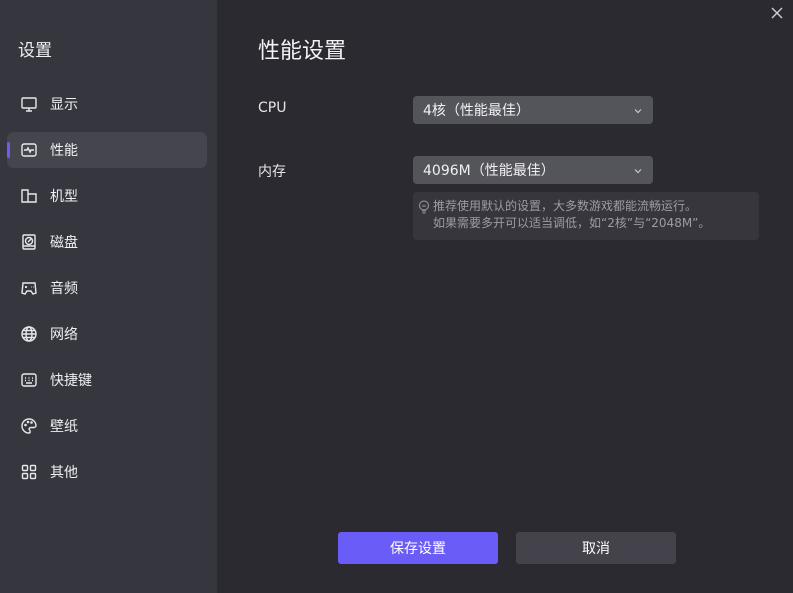 Image resolution: width=793 pixels, height=593 pixels. I want to click on sidebar-item-wallpaper: 壁纸, so click(107, 426).